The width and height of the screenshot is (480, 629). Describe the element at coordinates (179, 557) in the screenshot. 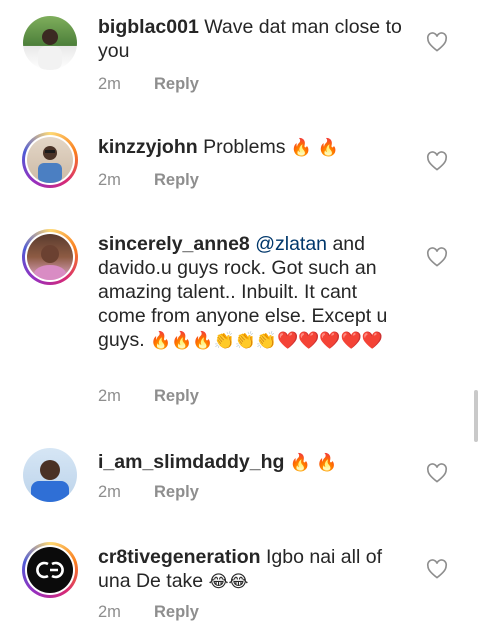

I see `comment-username: cr8tivegeneration` at that location.